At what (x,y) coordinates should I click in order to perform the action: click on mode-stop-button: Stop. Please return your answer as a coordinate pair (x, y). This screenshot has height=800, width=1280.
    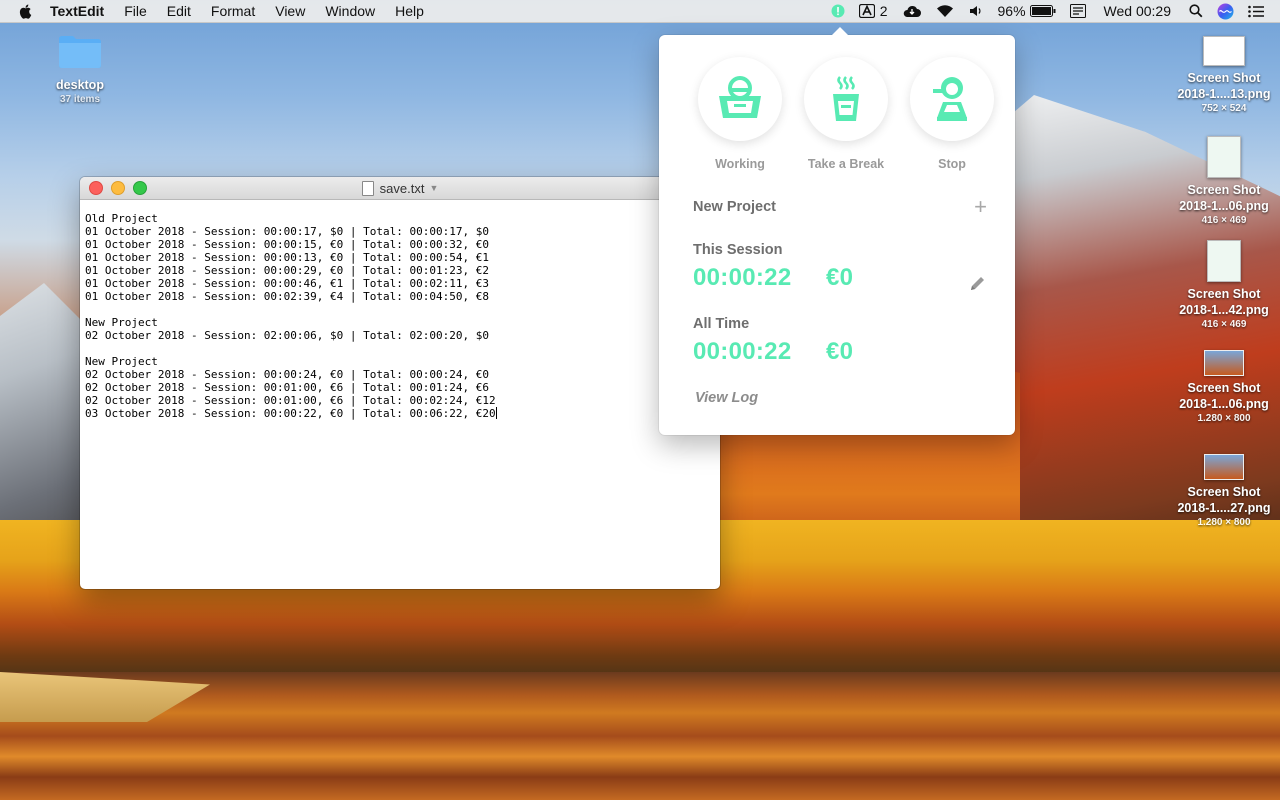
    Looking at the image, I should click on (952, 114).